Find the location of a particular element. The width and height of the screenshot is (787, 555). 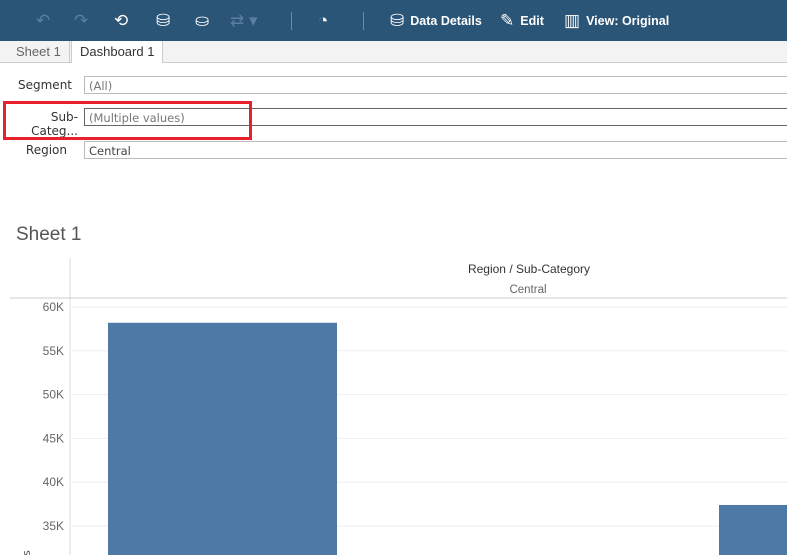

y-tick-label: 55K is located at coordinates (53, 351).